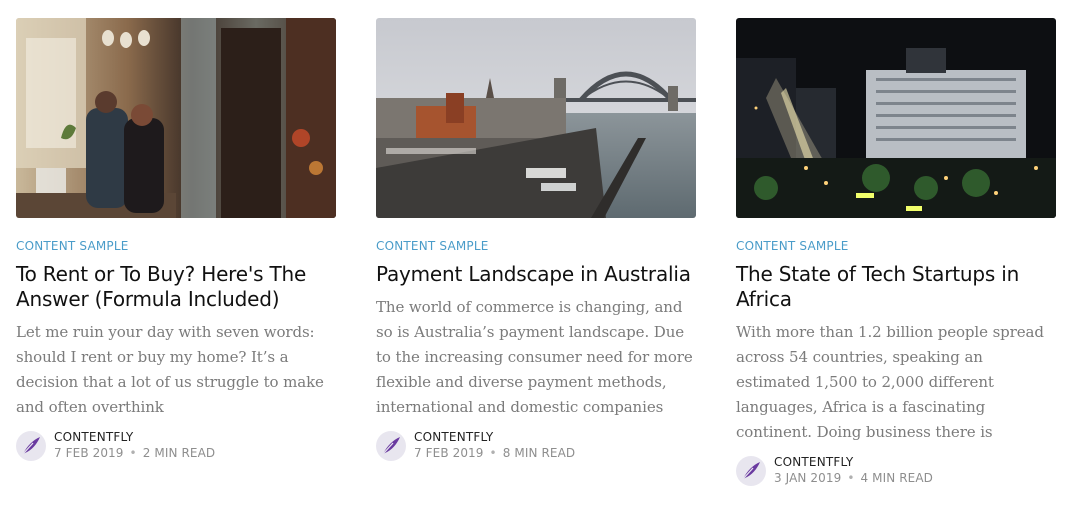 The height and width of the screenshot is (506, 1079). I want to click on city-night-photo, so click(896, 118).